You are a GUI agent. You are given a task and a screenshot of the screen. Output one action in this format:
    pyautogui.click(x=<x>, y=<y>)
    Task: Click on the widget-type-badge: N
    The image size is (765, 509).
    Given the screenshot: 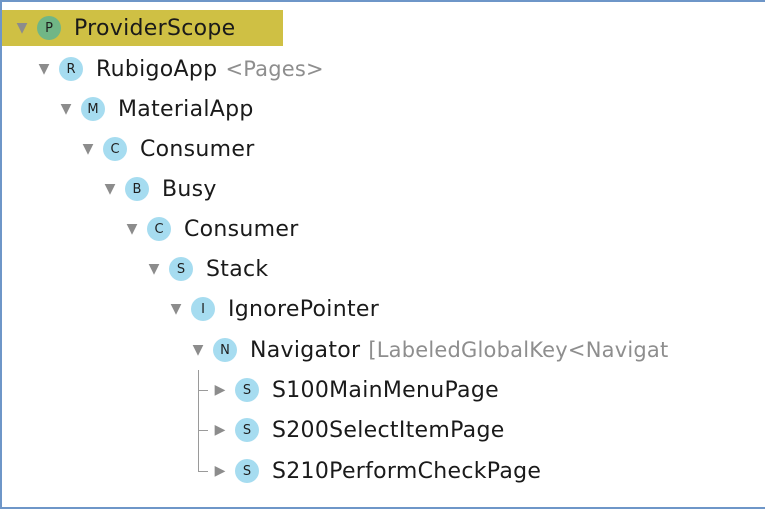 What is the action you would take?
    pyautogui.click(x=225, y=350)
    